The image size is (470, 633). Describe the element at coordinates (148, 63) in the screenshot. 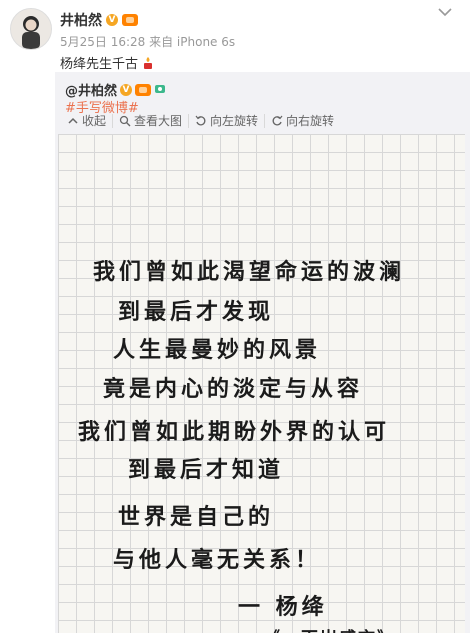

I see `candle-emoji-icon` at that location.